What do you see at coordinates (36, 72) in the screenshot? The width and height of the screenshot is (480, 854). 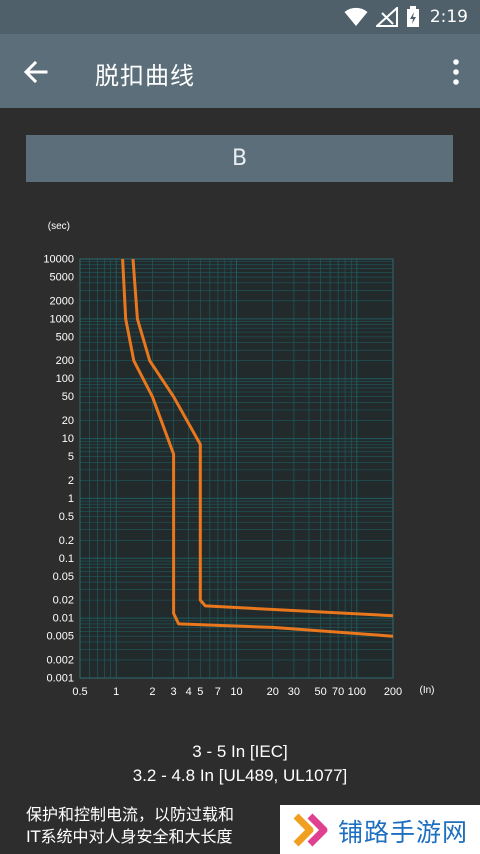 I see `back-arrow-icon` at bounding box center [36, 72].